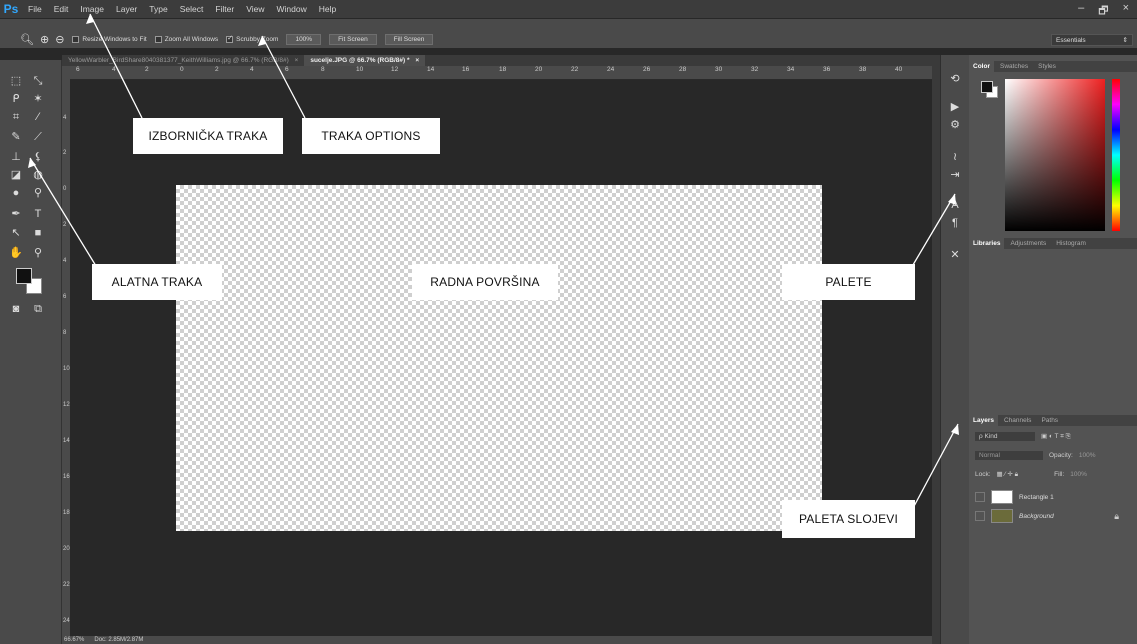 The image size is (1137, 644). What do you see at coordinates (38, 233) in the screenshot?
I see `rectangle-tool-icon: ■` at bounding box center [38, 233].